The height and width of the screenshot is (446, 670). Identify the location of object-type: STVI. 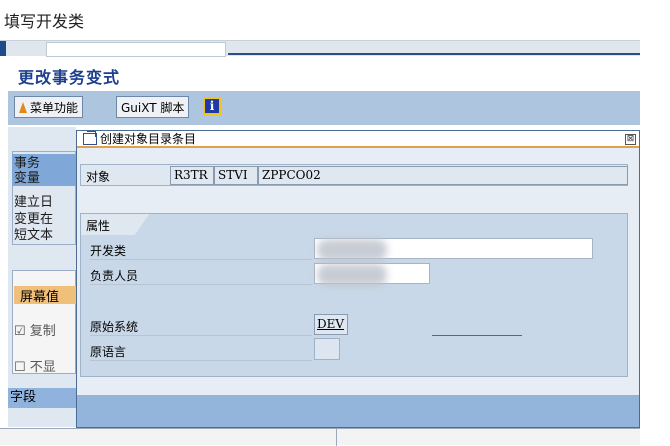
(236, 175).